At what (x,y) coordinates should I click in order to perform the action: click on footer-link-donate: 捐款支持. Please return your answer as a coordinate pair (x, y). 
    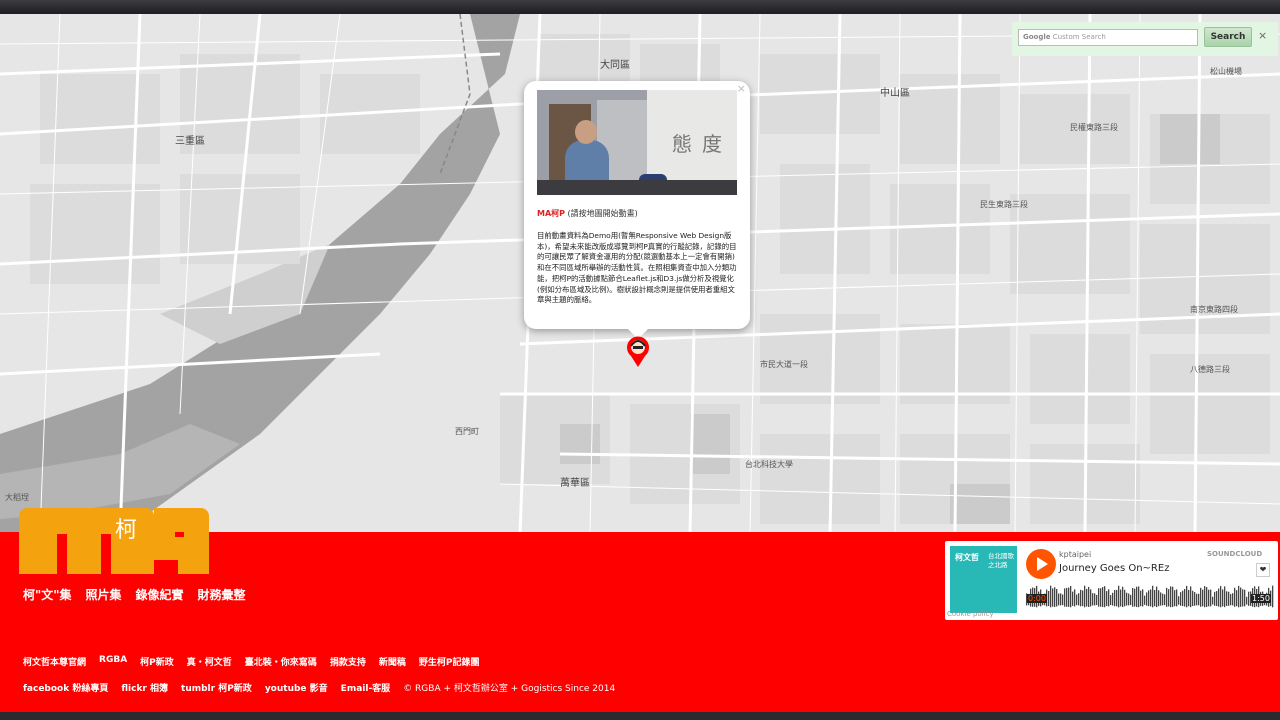
    Looking at the image, I should click on (348, 661).